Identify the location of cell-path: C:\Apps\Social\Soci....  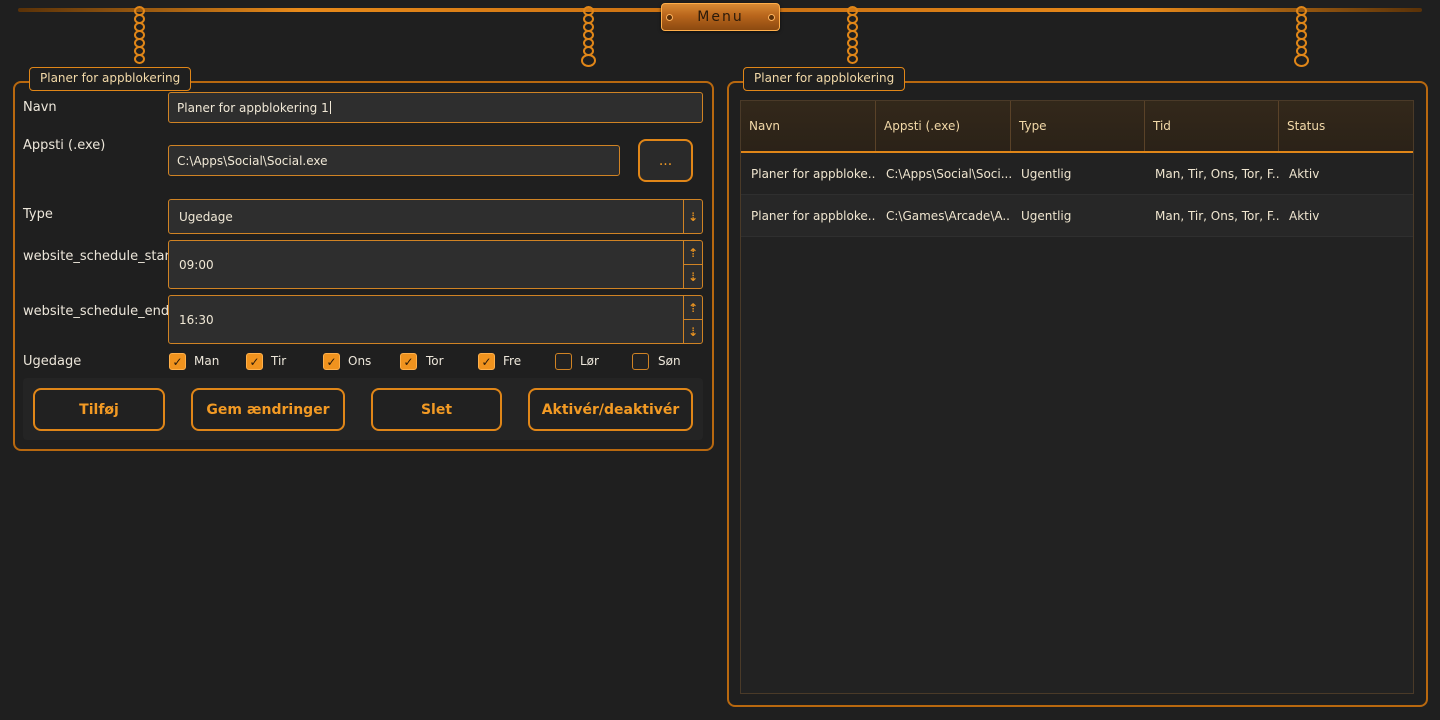
(948, 173).